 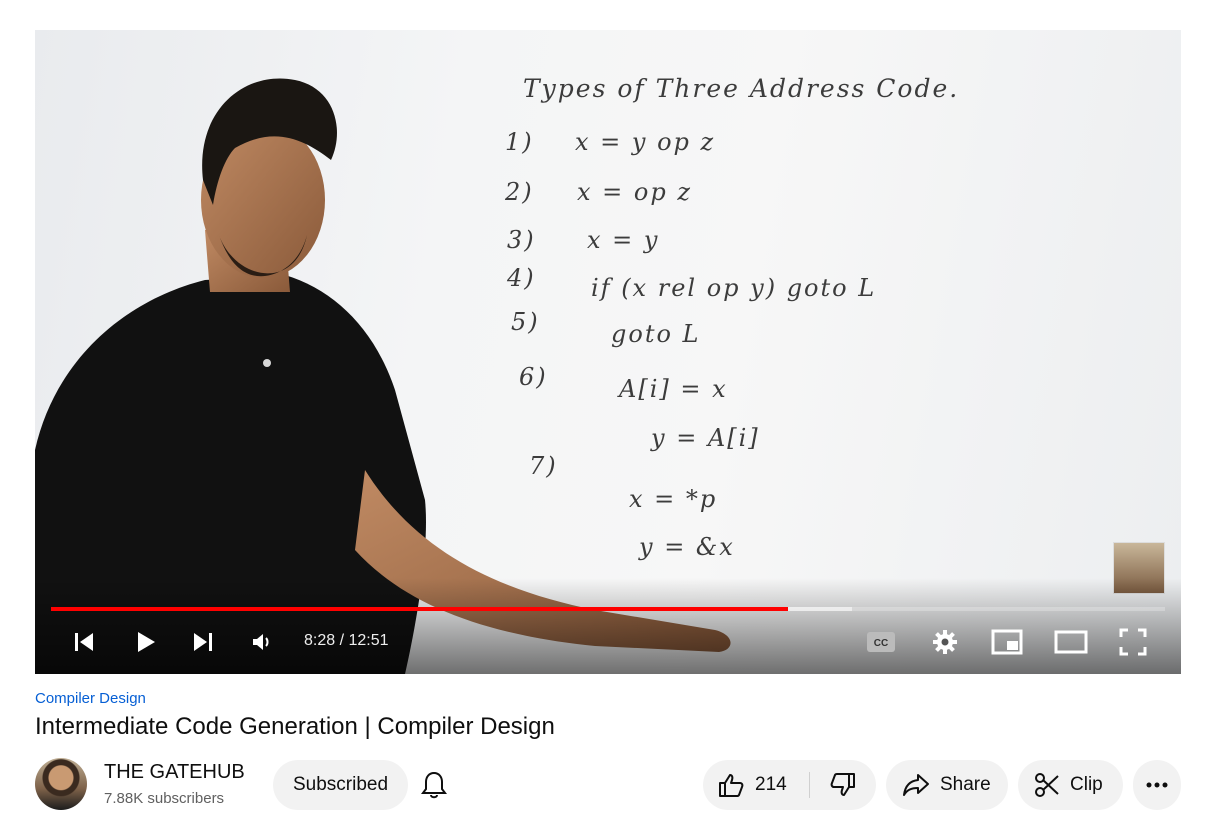 I want to click on clip-button: Clip, so click(x=1070, y=785).